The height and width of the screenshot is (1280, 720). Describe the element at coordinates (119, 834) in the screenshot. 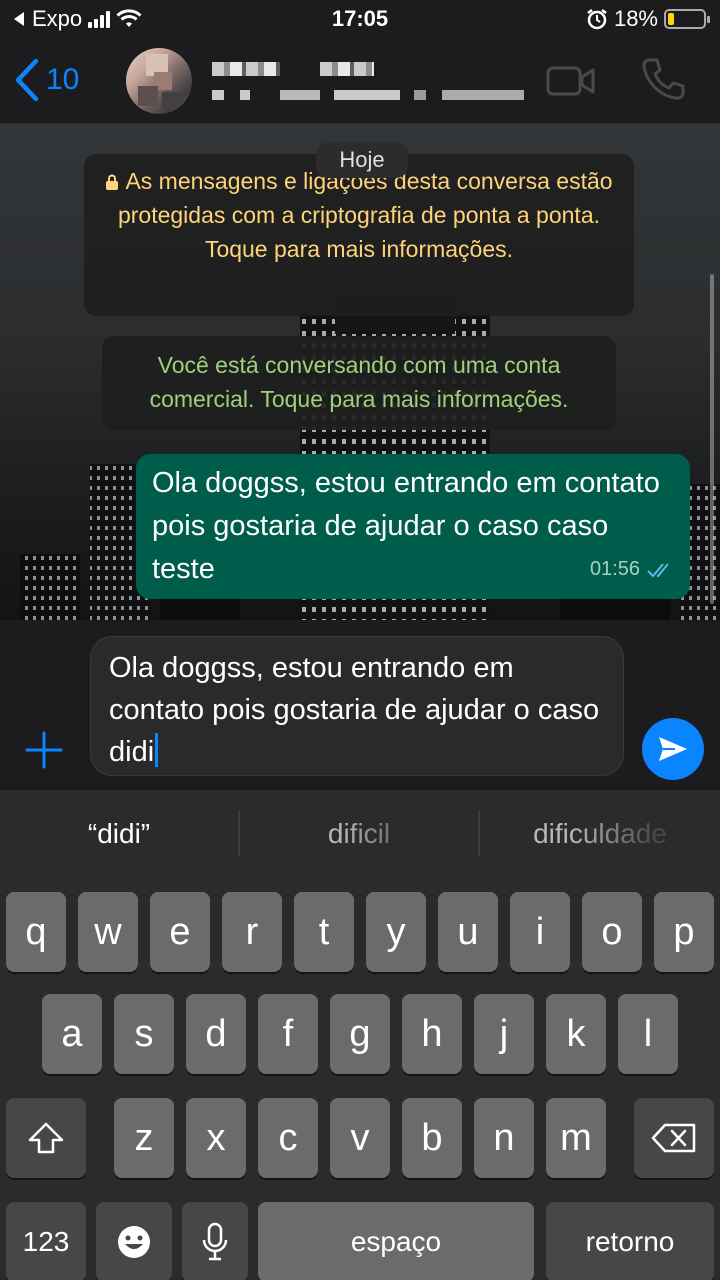

I see `suggestion-1: “didi”` at that location.